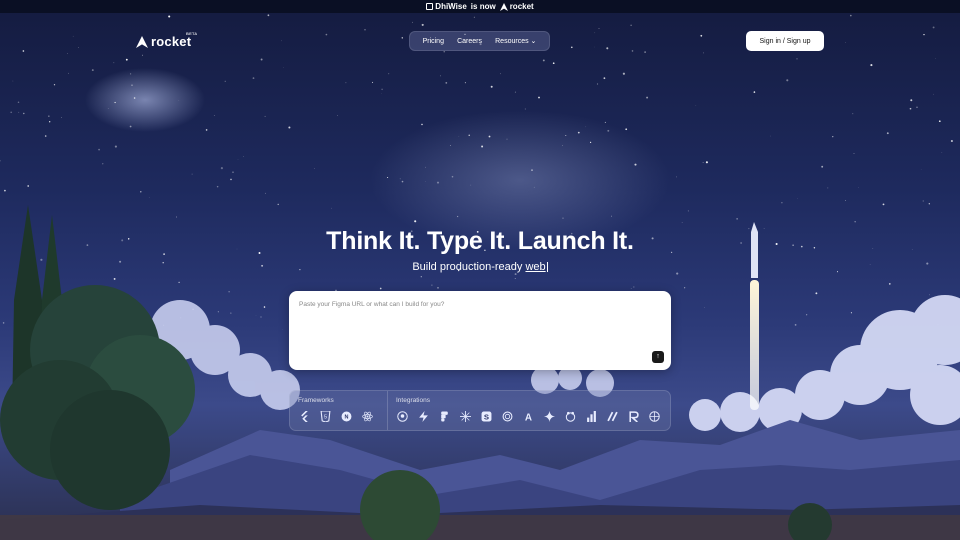  I want to click on arrow-up-icon: ↑, so click(658, 356).